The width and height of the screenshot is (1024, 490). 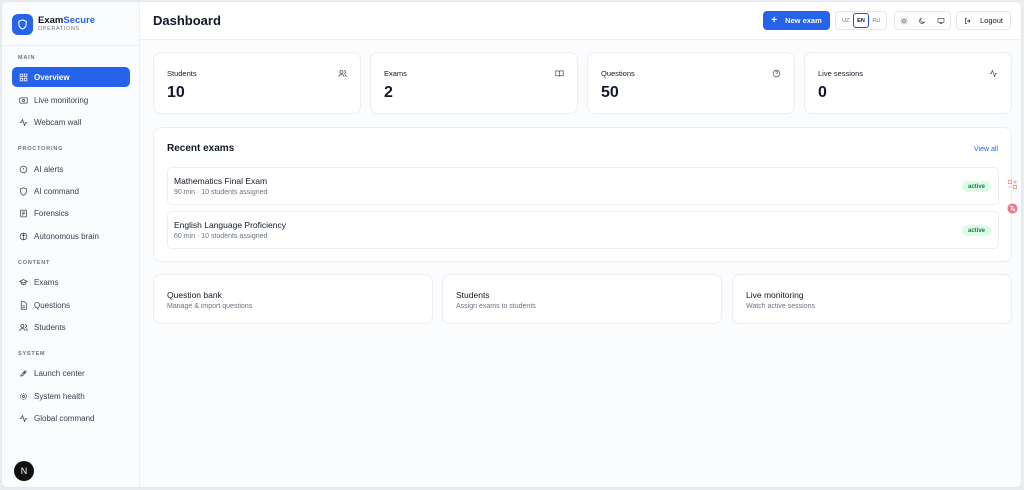 I want to click on divider, so click(x=70, y=45).